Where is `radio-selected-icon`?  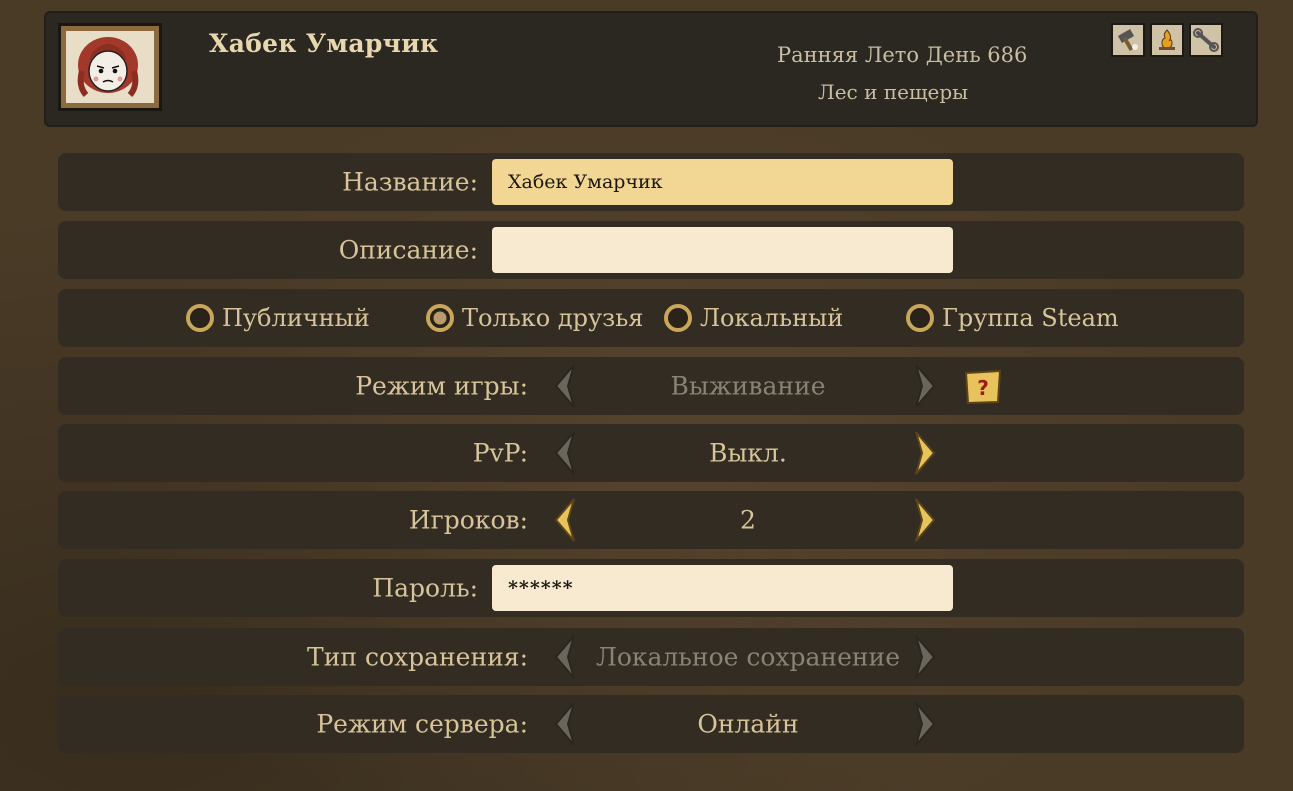
radio-selected-icon is located at coordinates (440, 318).